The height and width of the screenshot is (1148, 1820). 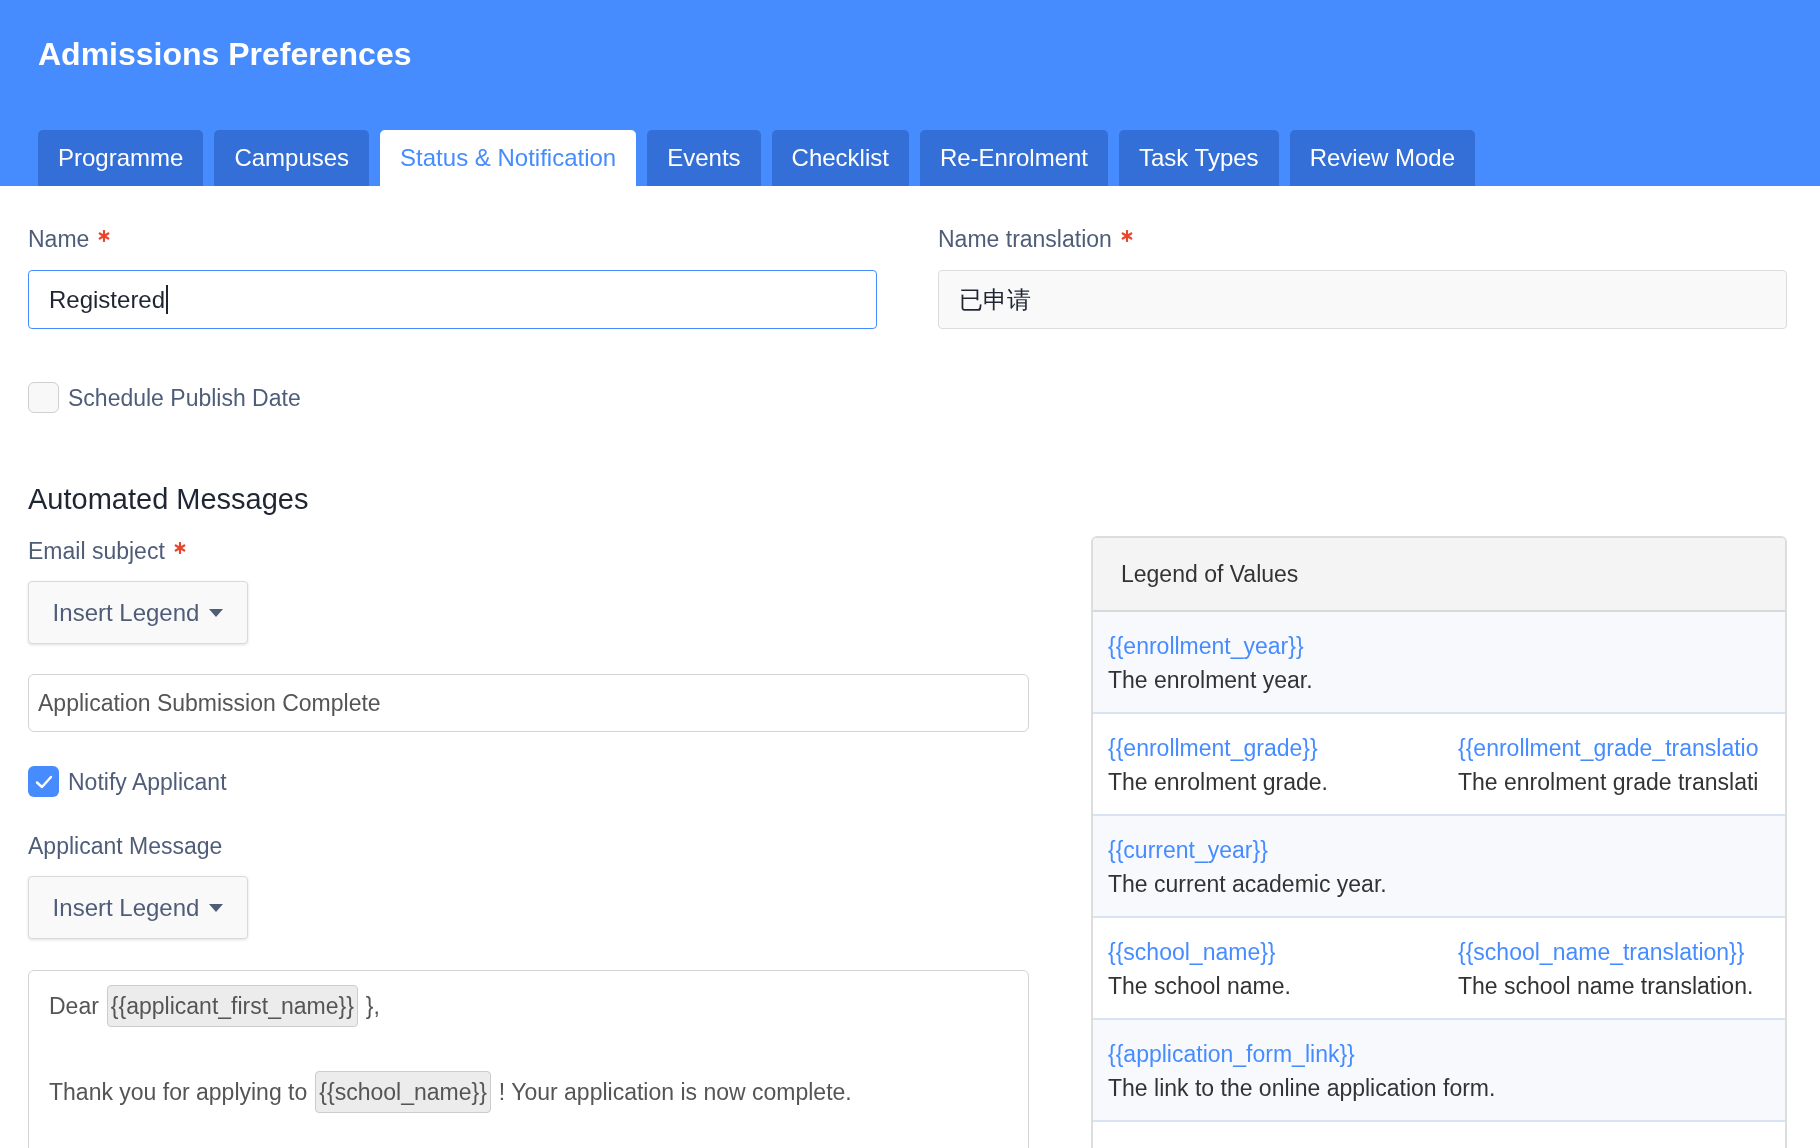 I want to click on tab: Checklist, so click(x=840, y=158).